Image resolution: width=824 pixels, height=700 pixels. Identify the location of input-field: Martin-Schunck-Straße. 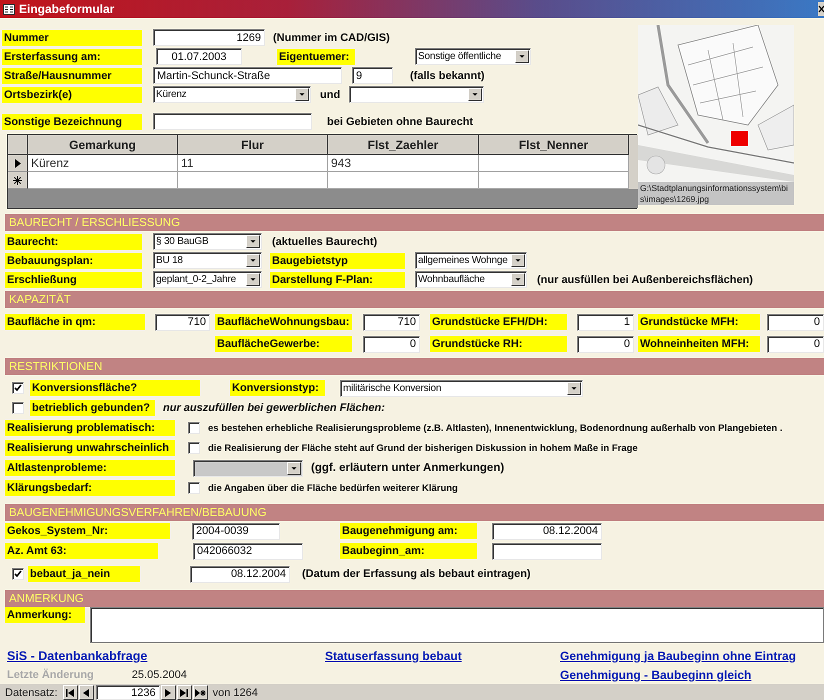
(247, 75).